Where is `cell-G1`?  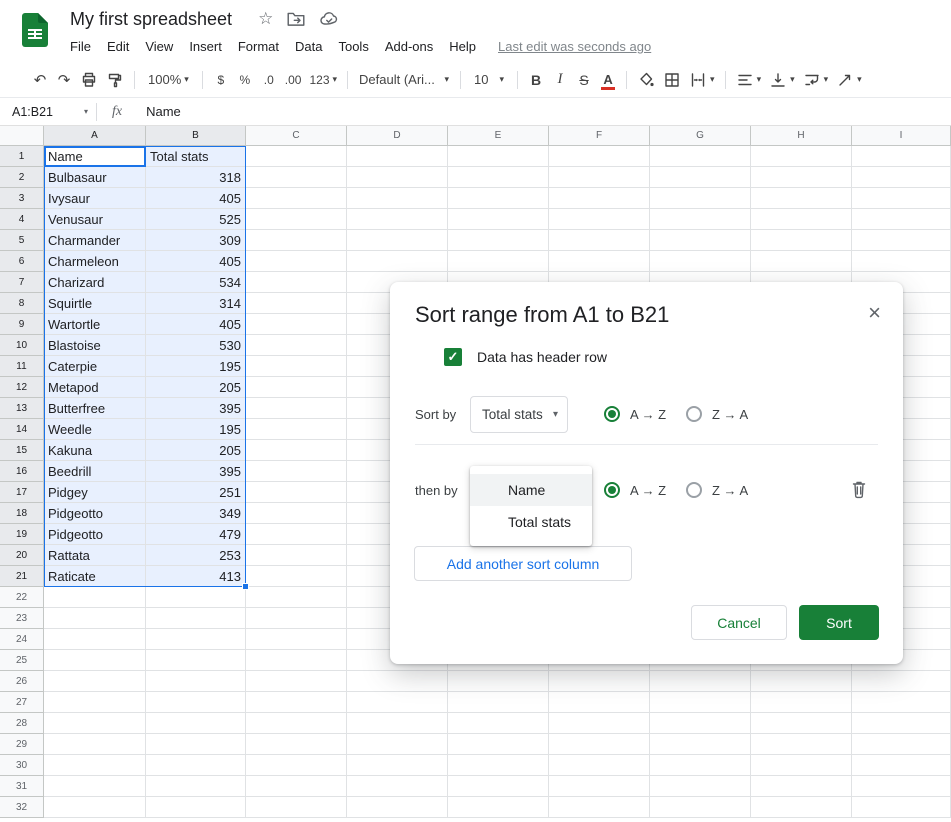 cell-G1 is located at coordinates (700, 156).